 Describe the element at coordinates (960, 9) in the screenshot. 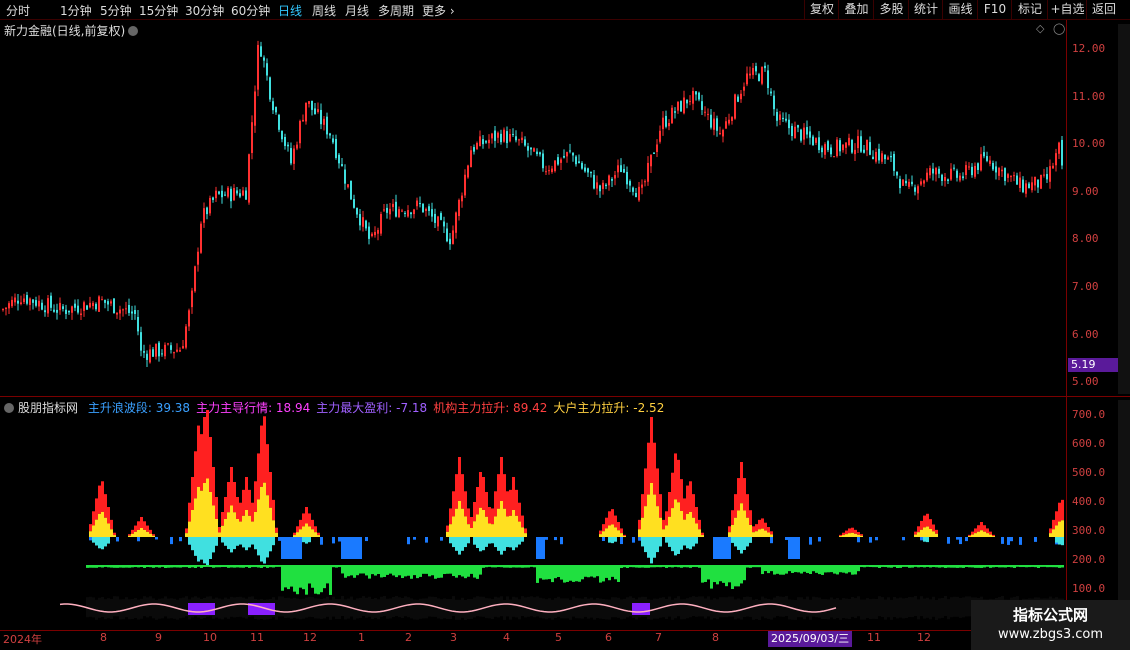

I see `draw-line-button: 画线` at that location.